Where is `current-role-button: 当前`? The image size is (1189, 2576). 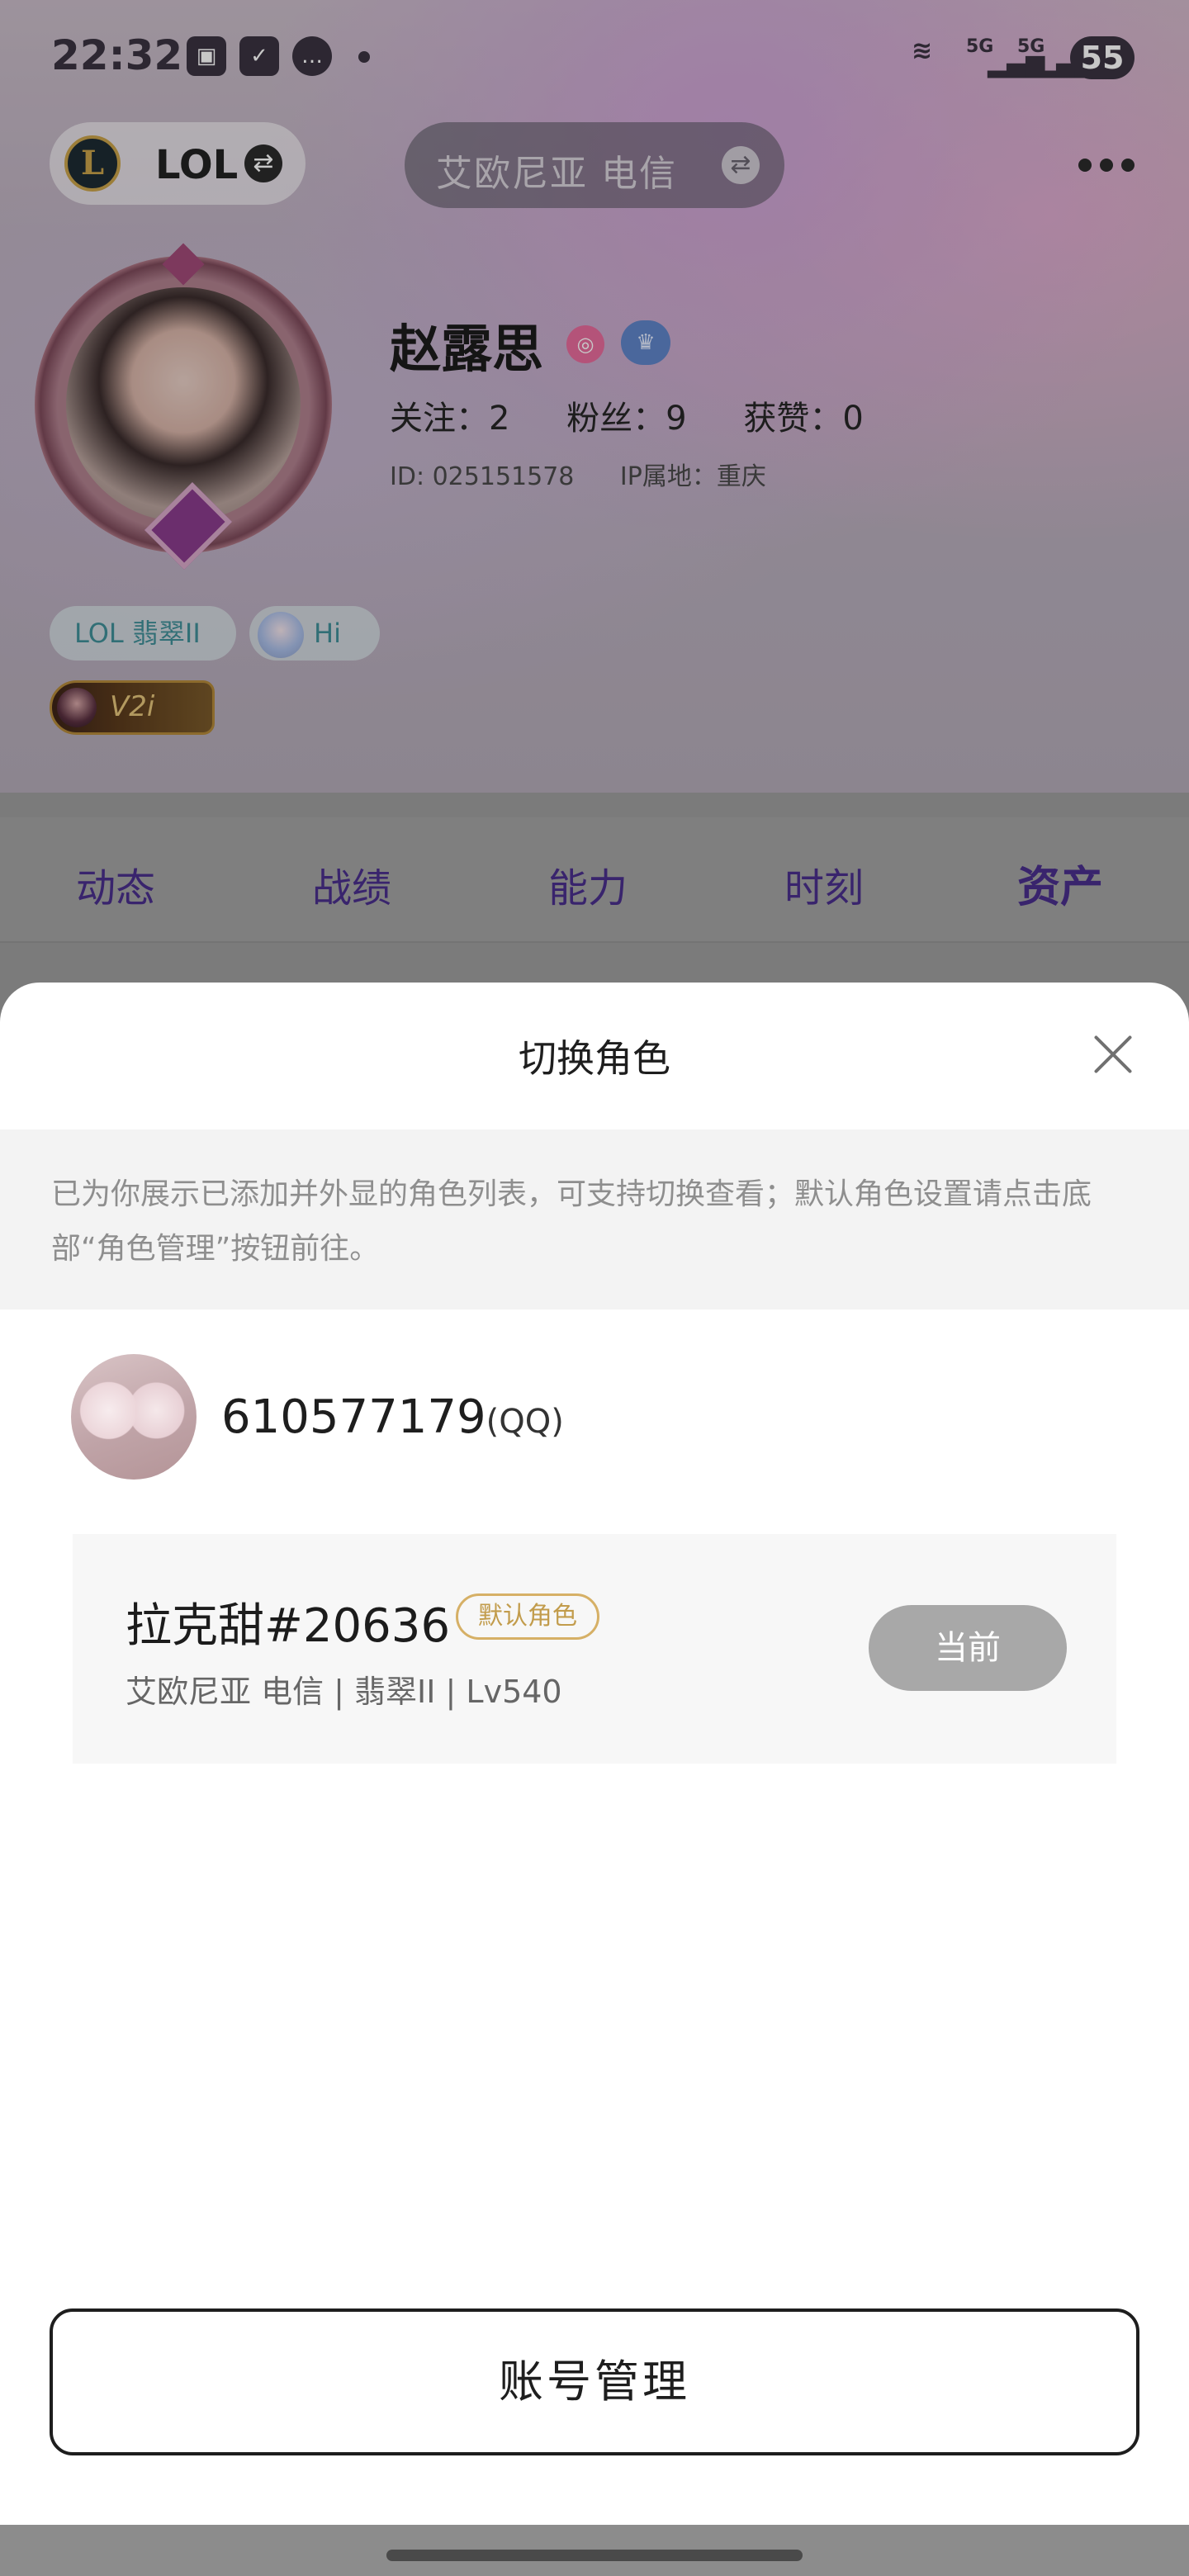 current-role-button: 当前 is located at coordinates (968, 1648).